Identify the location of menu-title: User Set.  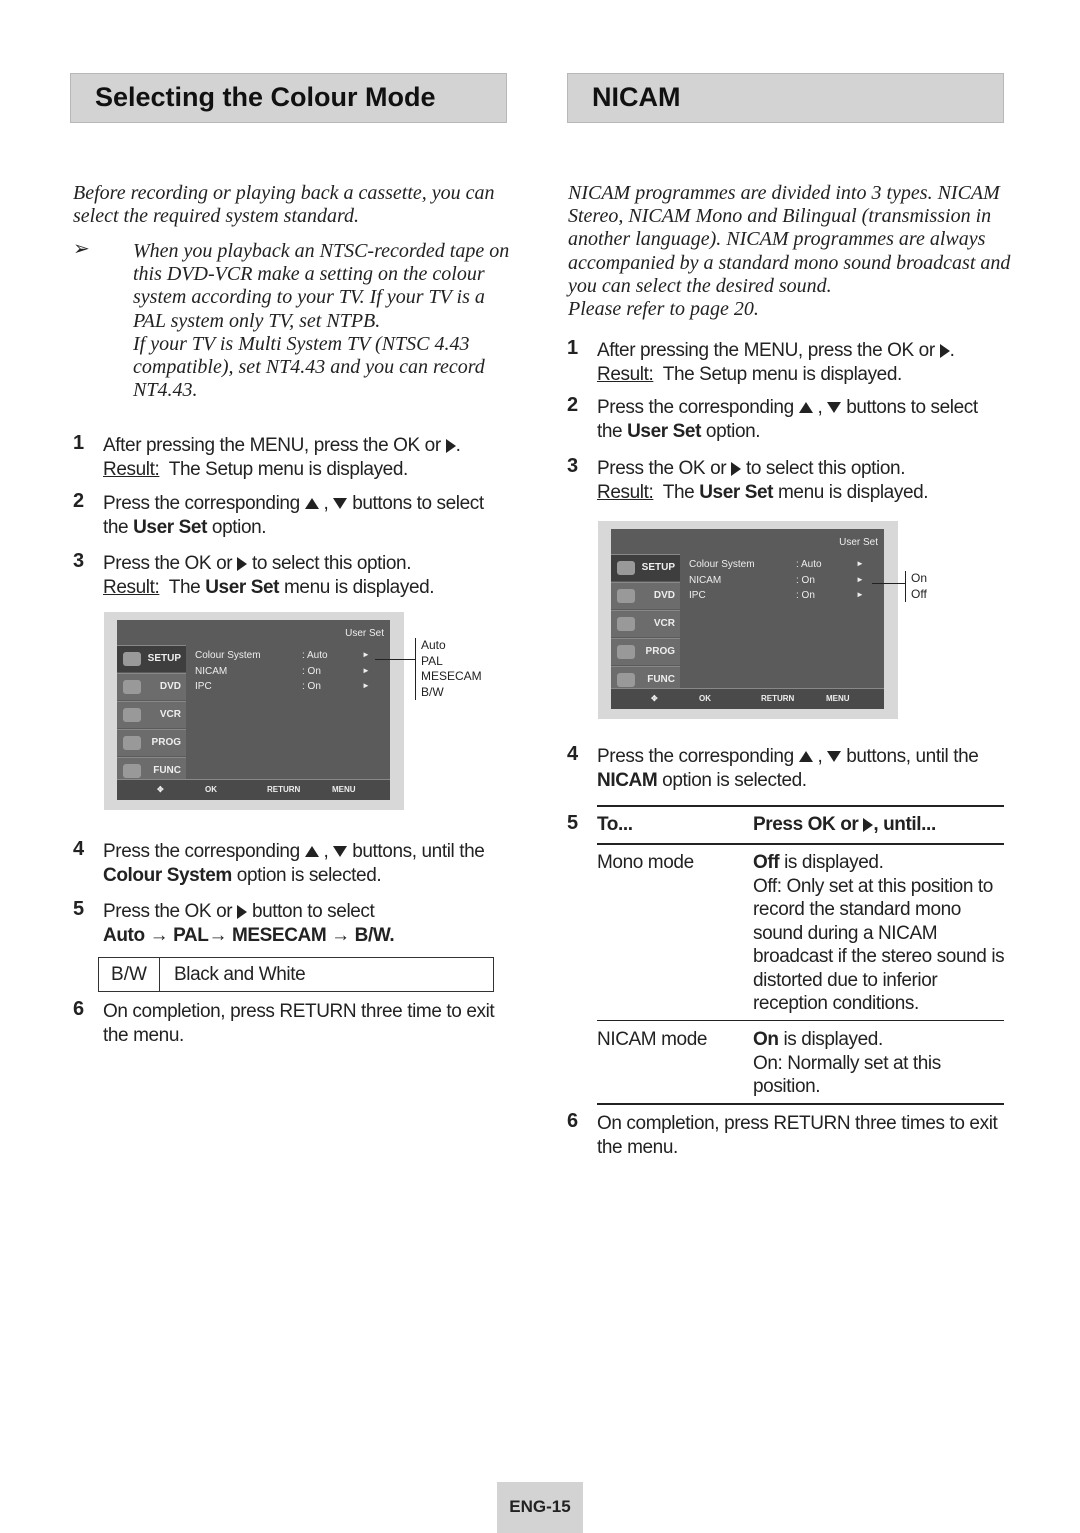
(858, 542).